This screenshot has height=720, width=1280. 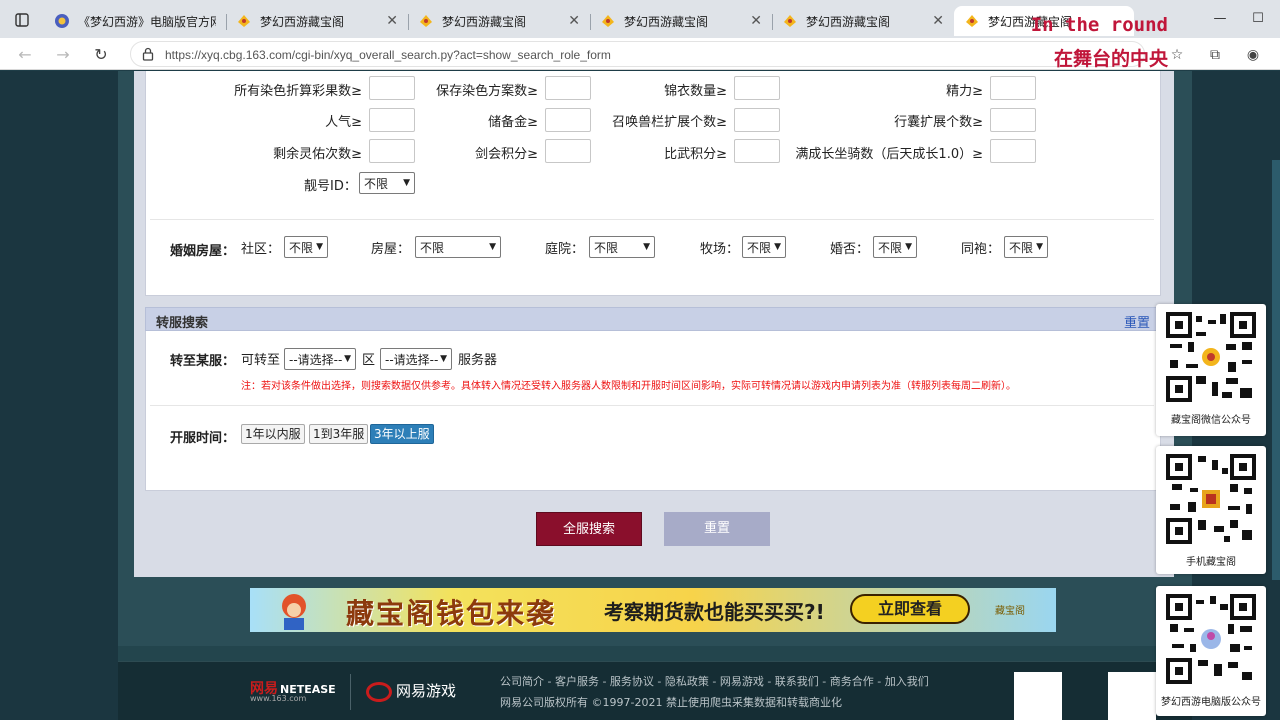 What do you see at coordinates (320, 359) in the screenshot?
I see `transfer-zone-select: --请选择-- ▼` at bounding box center [320, 359].